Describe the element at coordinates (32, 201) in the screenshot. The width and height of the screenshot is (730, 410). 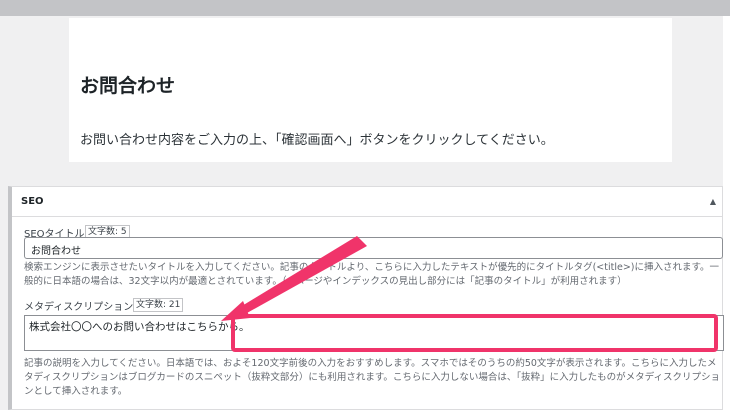
I see `seo-panel-title: SEO` at that location.